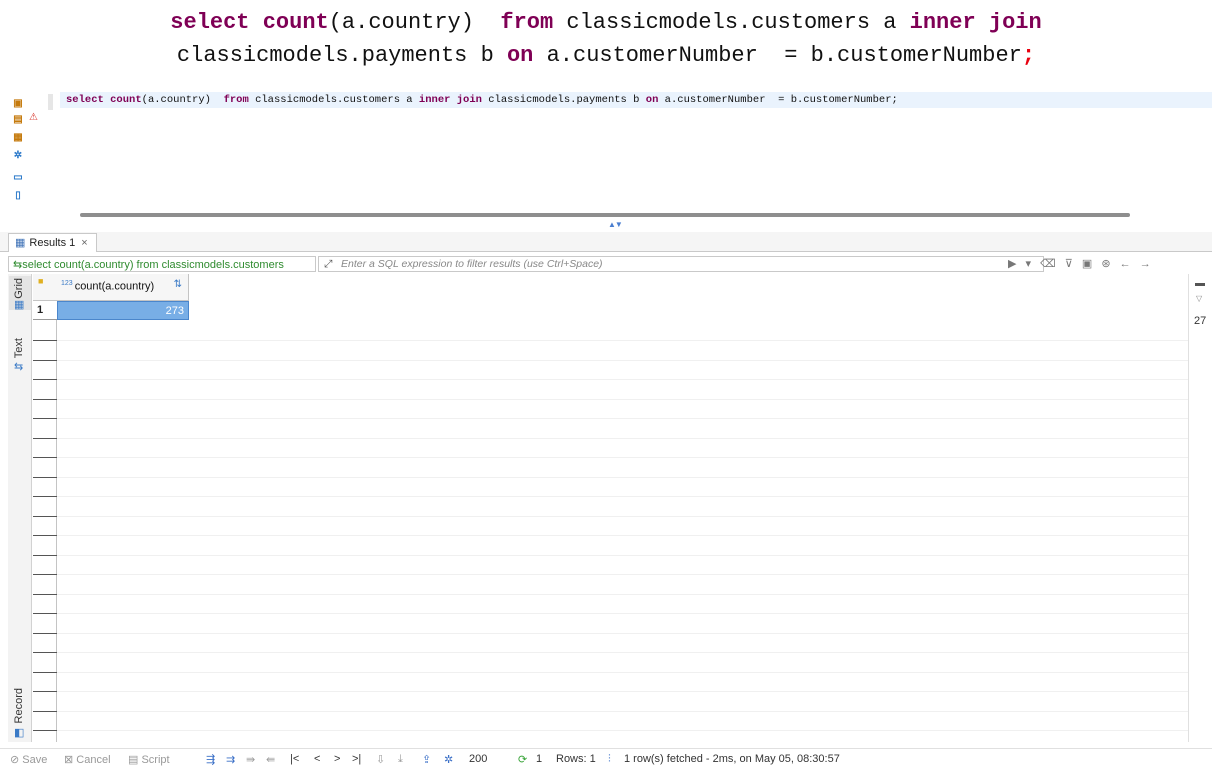 This screenshot has height=769, width=1212. I want to click on last-page-icon: >|, so click(356, 759).